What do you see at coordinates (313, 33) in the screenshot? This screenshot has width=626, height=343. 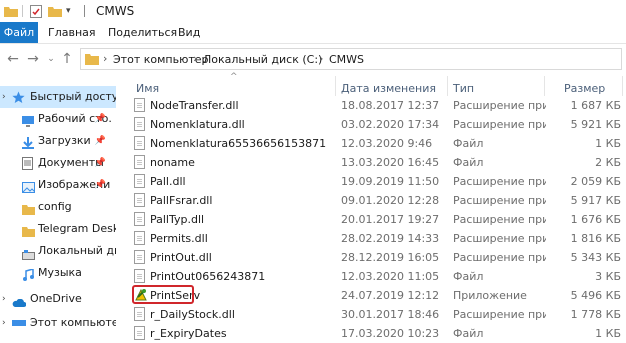 I see `ribbon-tabs: Файл Главная Поделиться Вид` at bounding box center [313, 33].